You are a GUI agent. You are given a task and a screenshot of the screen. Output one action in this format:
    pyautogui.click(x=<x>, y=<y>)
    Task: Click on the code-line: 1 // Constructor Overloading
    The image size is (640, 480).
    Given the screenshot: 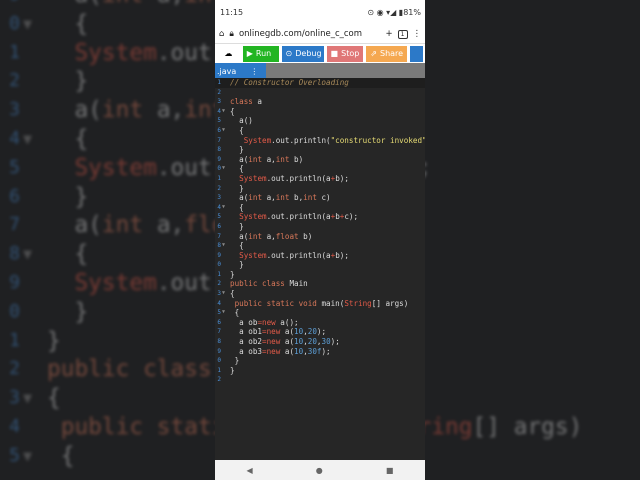 What is the action you would take?
    pyautogui.click(x=320, y=83)
    